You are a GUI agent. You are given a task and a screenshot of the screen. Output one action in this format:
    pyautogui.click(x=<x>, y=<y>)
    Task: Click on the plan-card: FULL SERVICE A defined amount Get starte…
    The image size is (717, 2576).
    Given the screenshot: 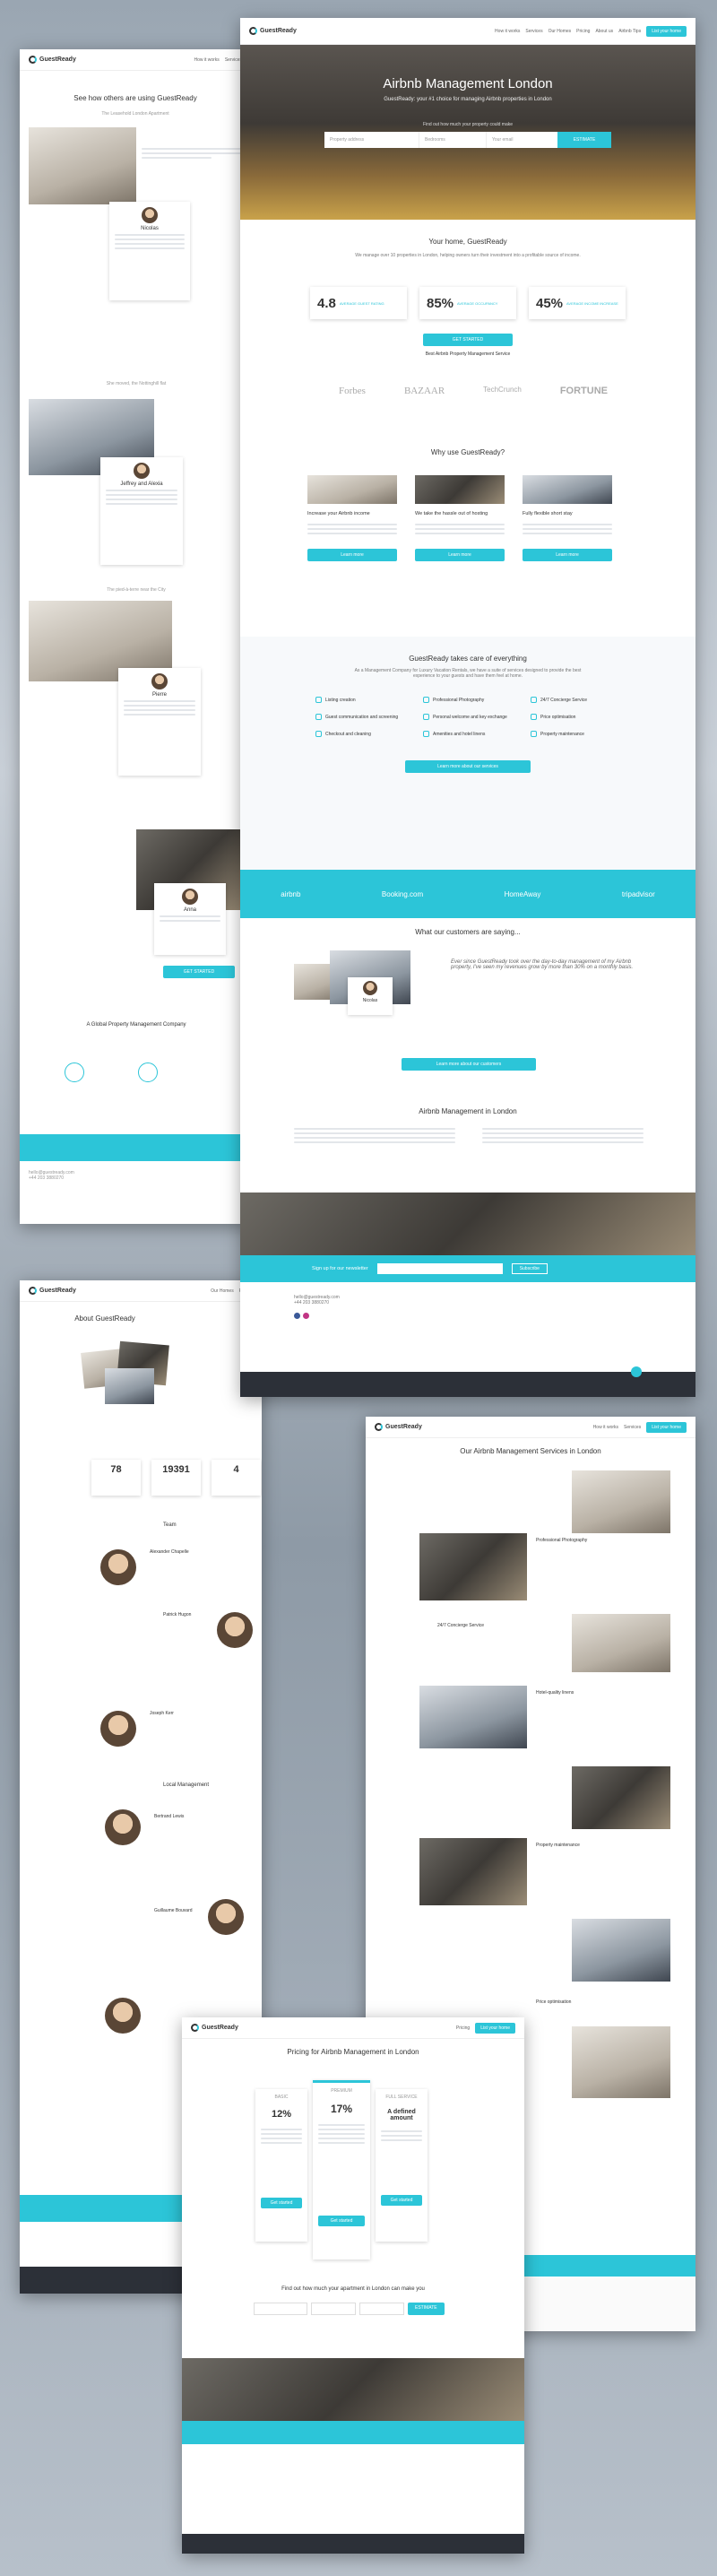 What is the action you would take?
    pyautogui.click(x=402, y=2165)
    